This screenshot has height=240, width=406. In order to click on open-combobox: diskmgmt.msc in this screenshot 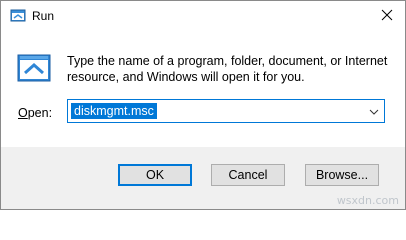, I will do `click(226, 111)`.